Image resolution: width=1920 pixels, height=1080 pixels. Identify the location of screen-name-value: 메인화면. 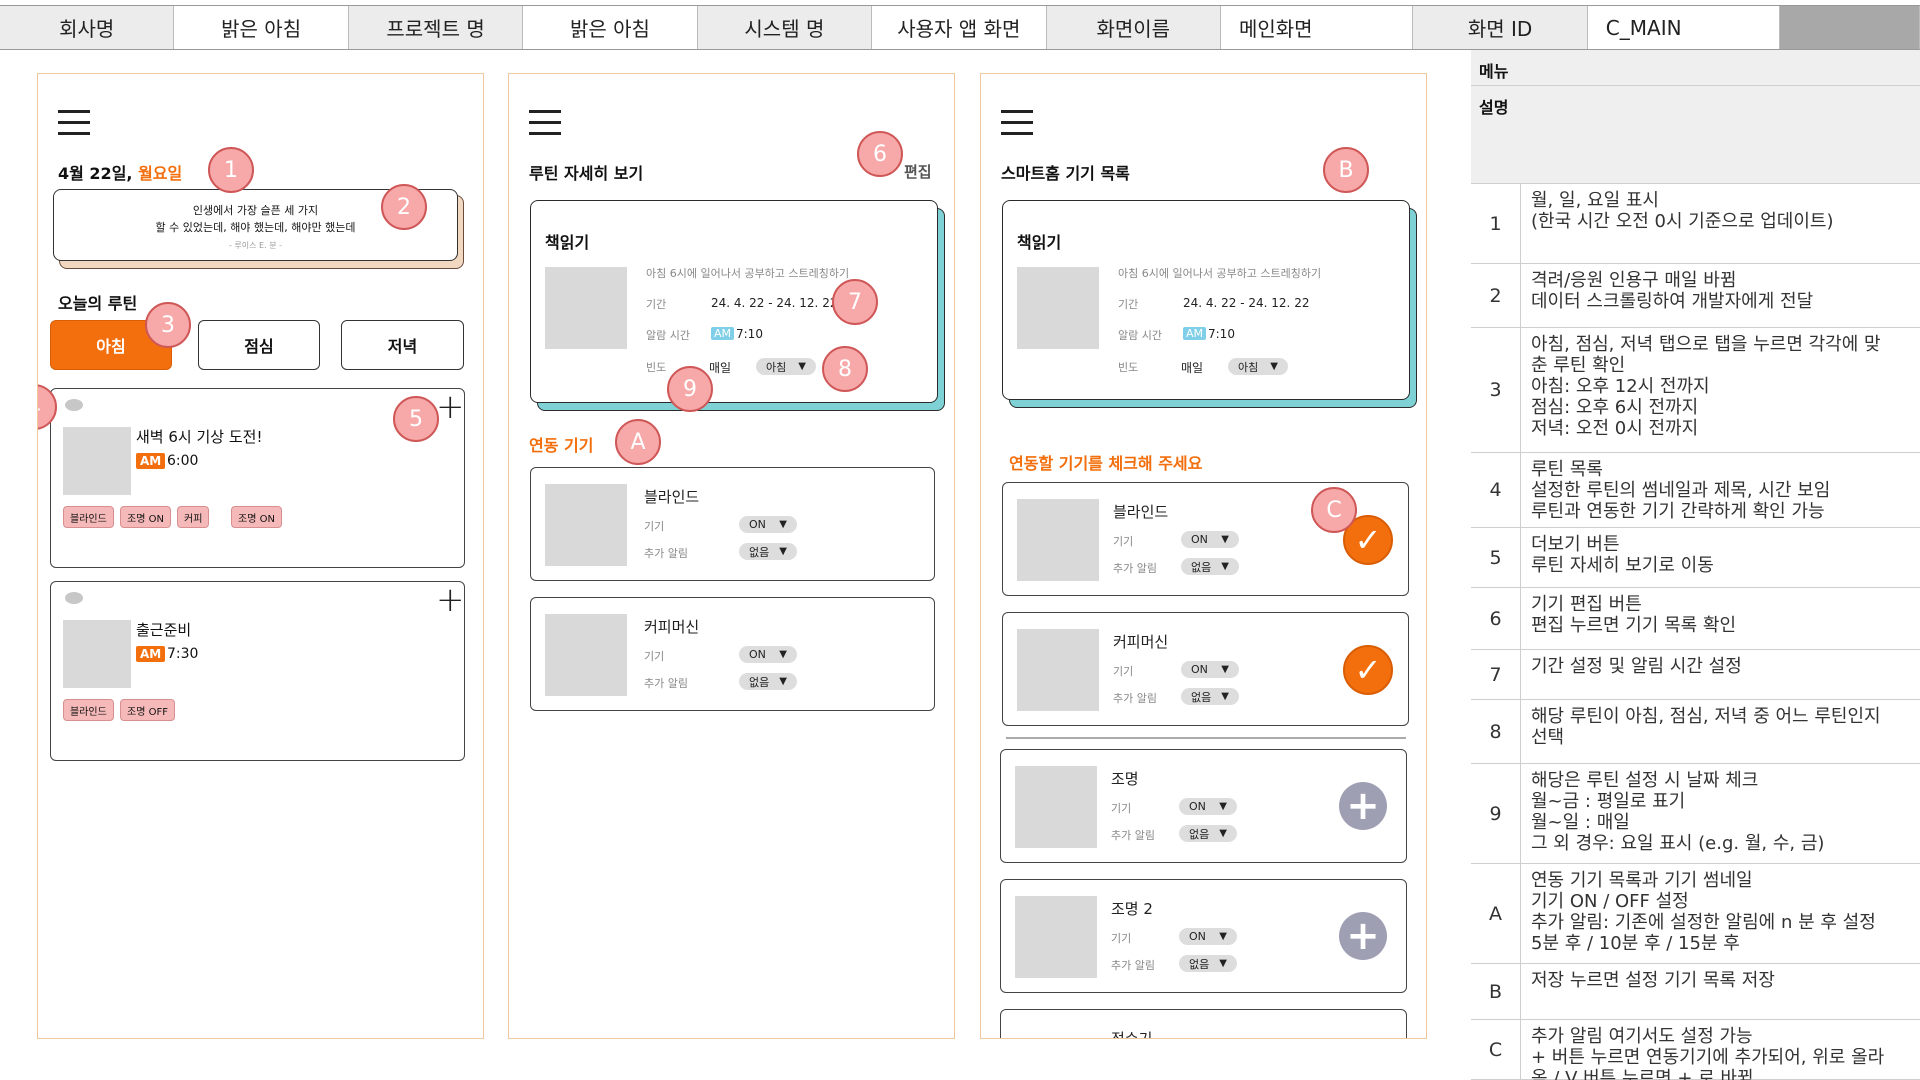
(1317, 27).